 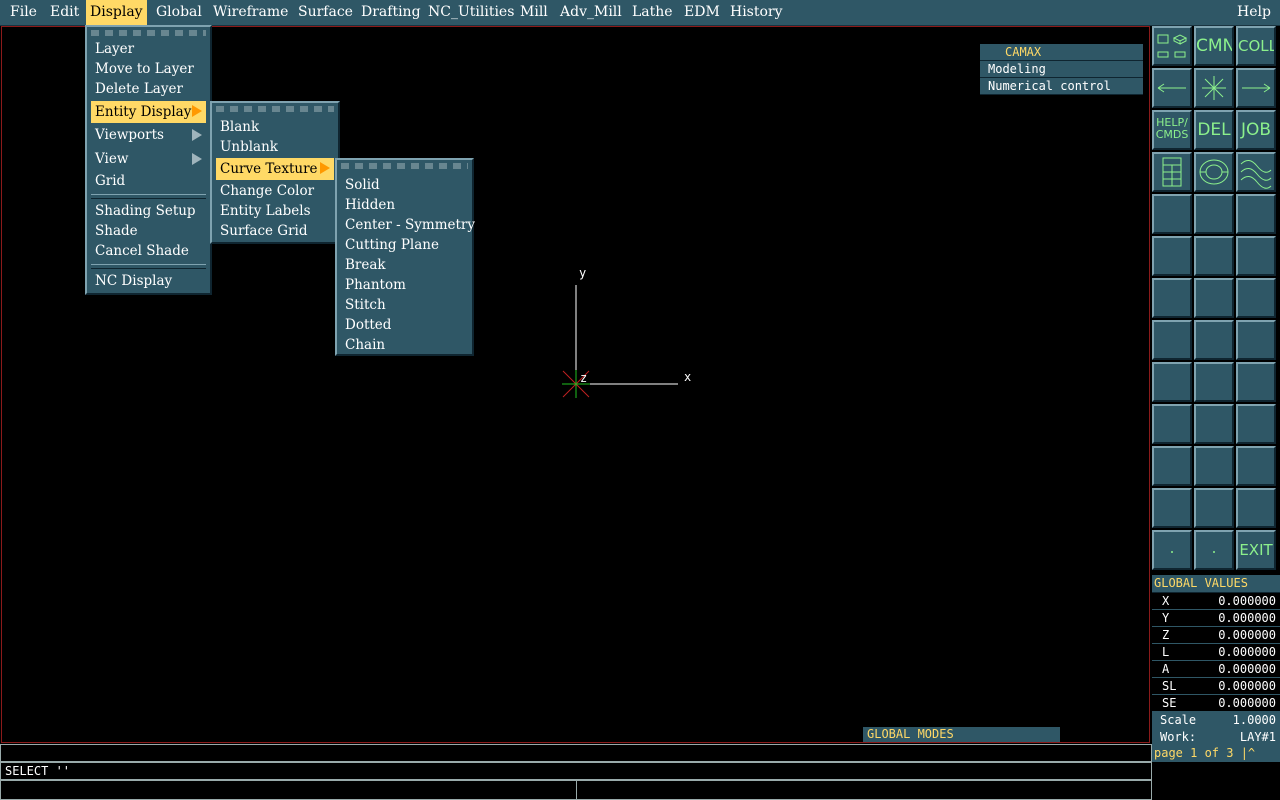 I want to click on menu-item-entity-labels: Entity Labels, so click(x=275, y=211).